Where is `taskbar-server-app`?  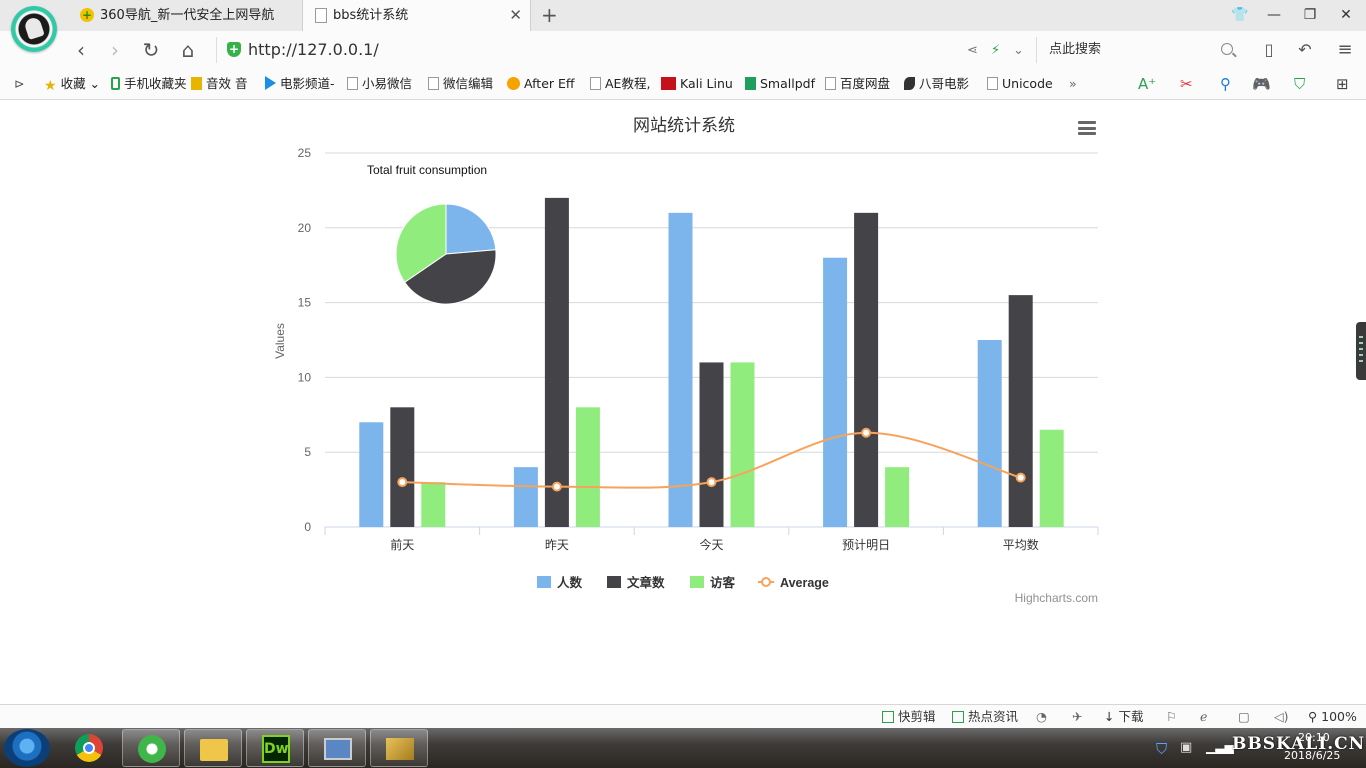 taskbar-server-app is located at coordinates (399, 748).